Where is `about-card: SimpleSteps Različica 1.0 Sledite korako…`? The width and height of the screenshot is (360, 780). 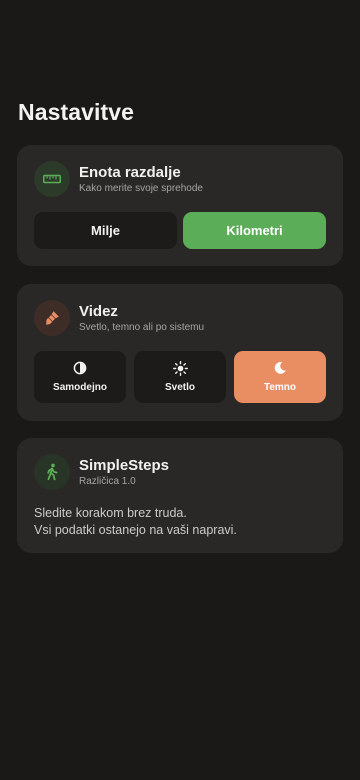 about-card: SimpleSteps Različica 1.0 Sledite korako… is located at coordinates (180, 495).